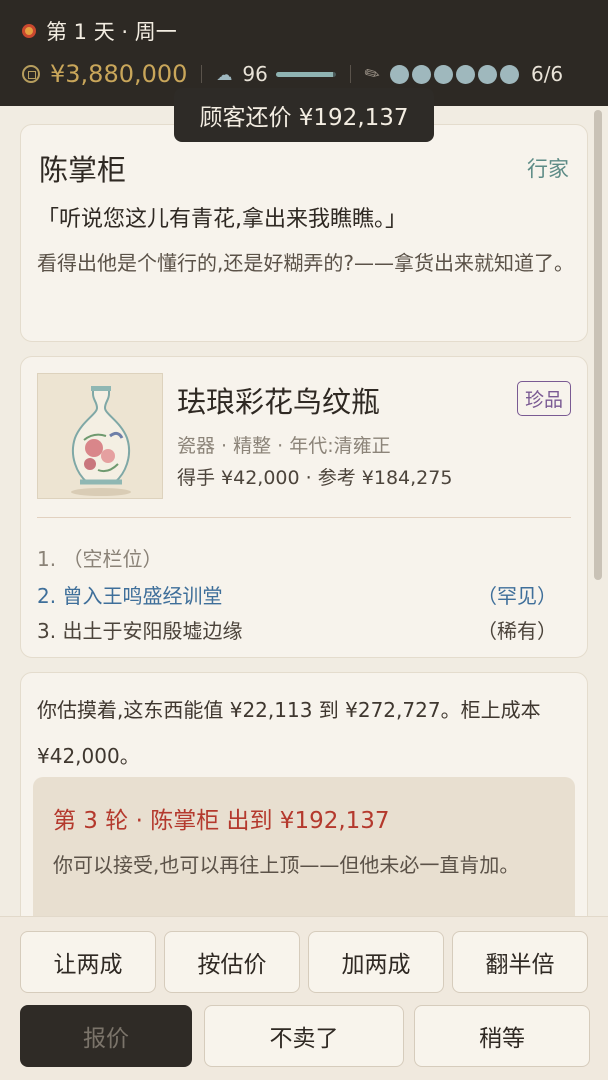  I want to click on customer-name: 陈掌柜, so click(83, 170).